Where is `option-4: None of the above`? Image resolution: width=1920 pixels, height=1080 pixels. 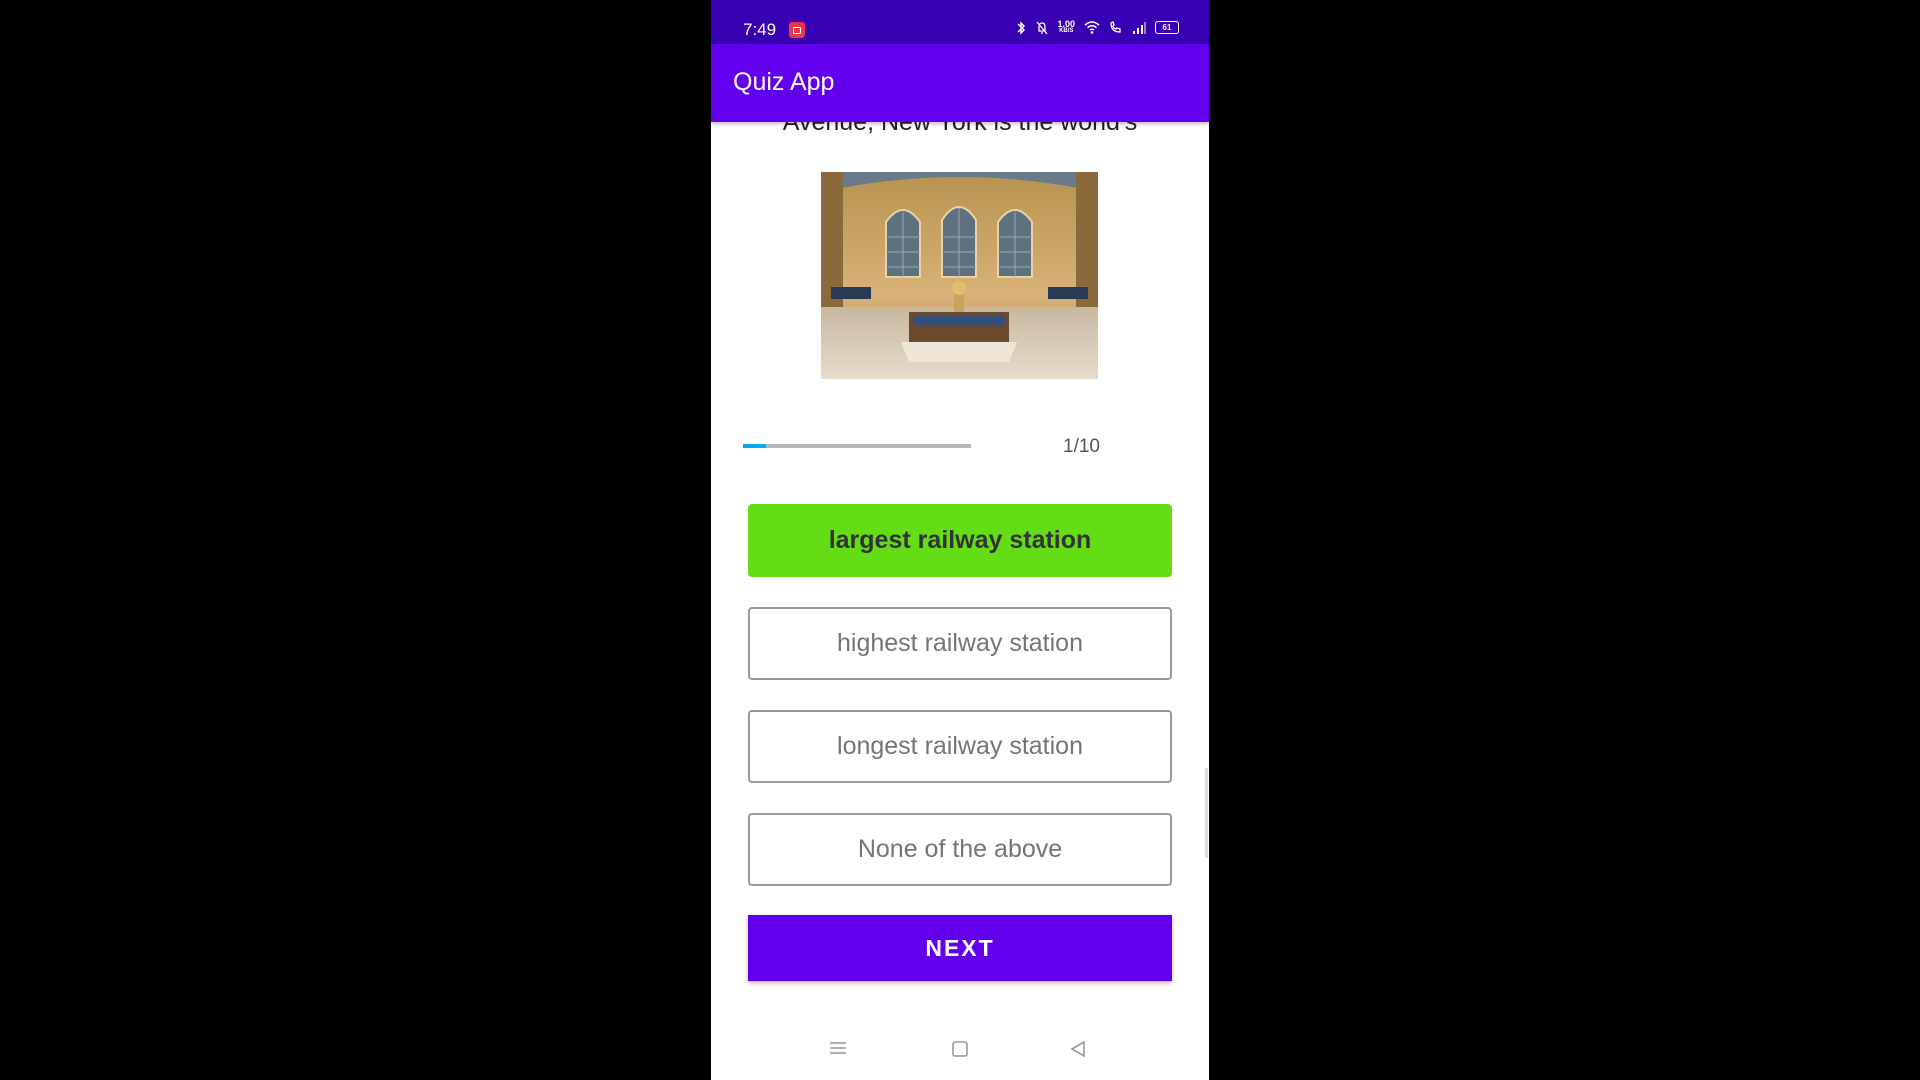
option-4: None of the above is located at coordinates (960, 849).